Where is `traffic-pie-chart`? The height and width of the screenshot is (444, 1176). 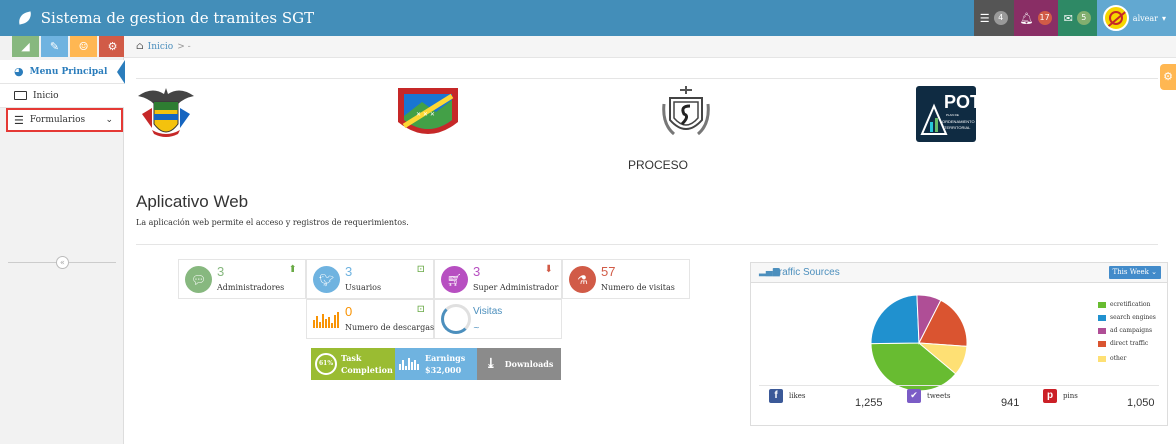 traffic-pie-chart is located at coordinates (919, 343).